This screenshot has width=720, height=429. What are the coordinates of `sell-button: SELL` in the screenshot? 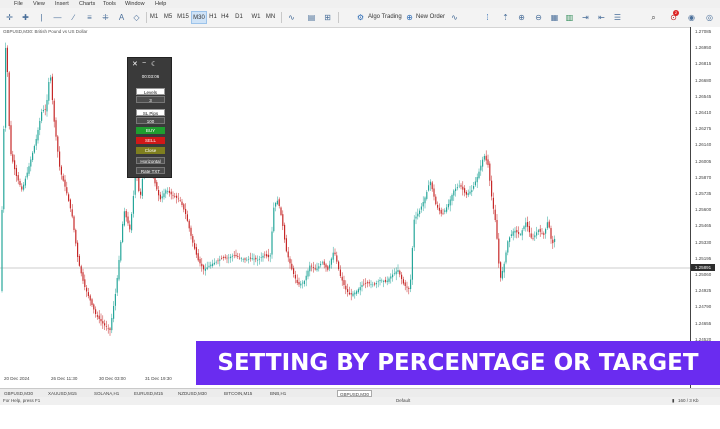 It's located at (150, 140).